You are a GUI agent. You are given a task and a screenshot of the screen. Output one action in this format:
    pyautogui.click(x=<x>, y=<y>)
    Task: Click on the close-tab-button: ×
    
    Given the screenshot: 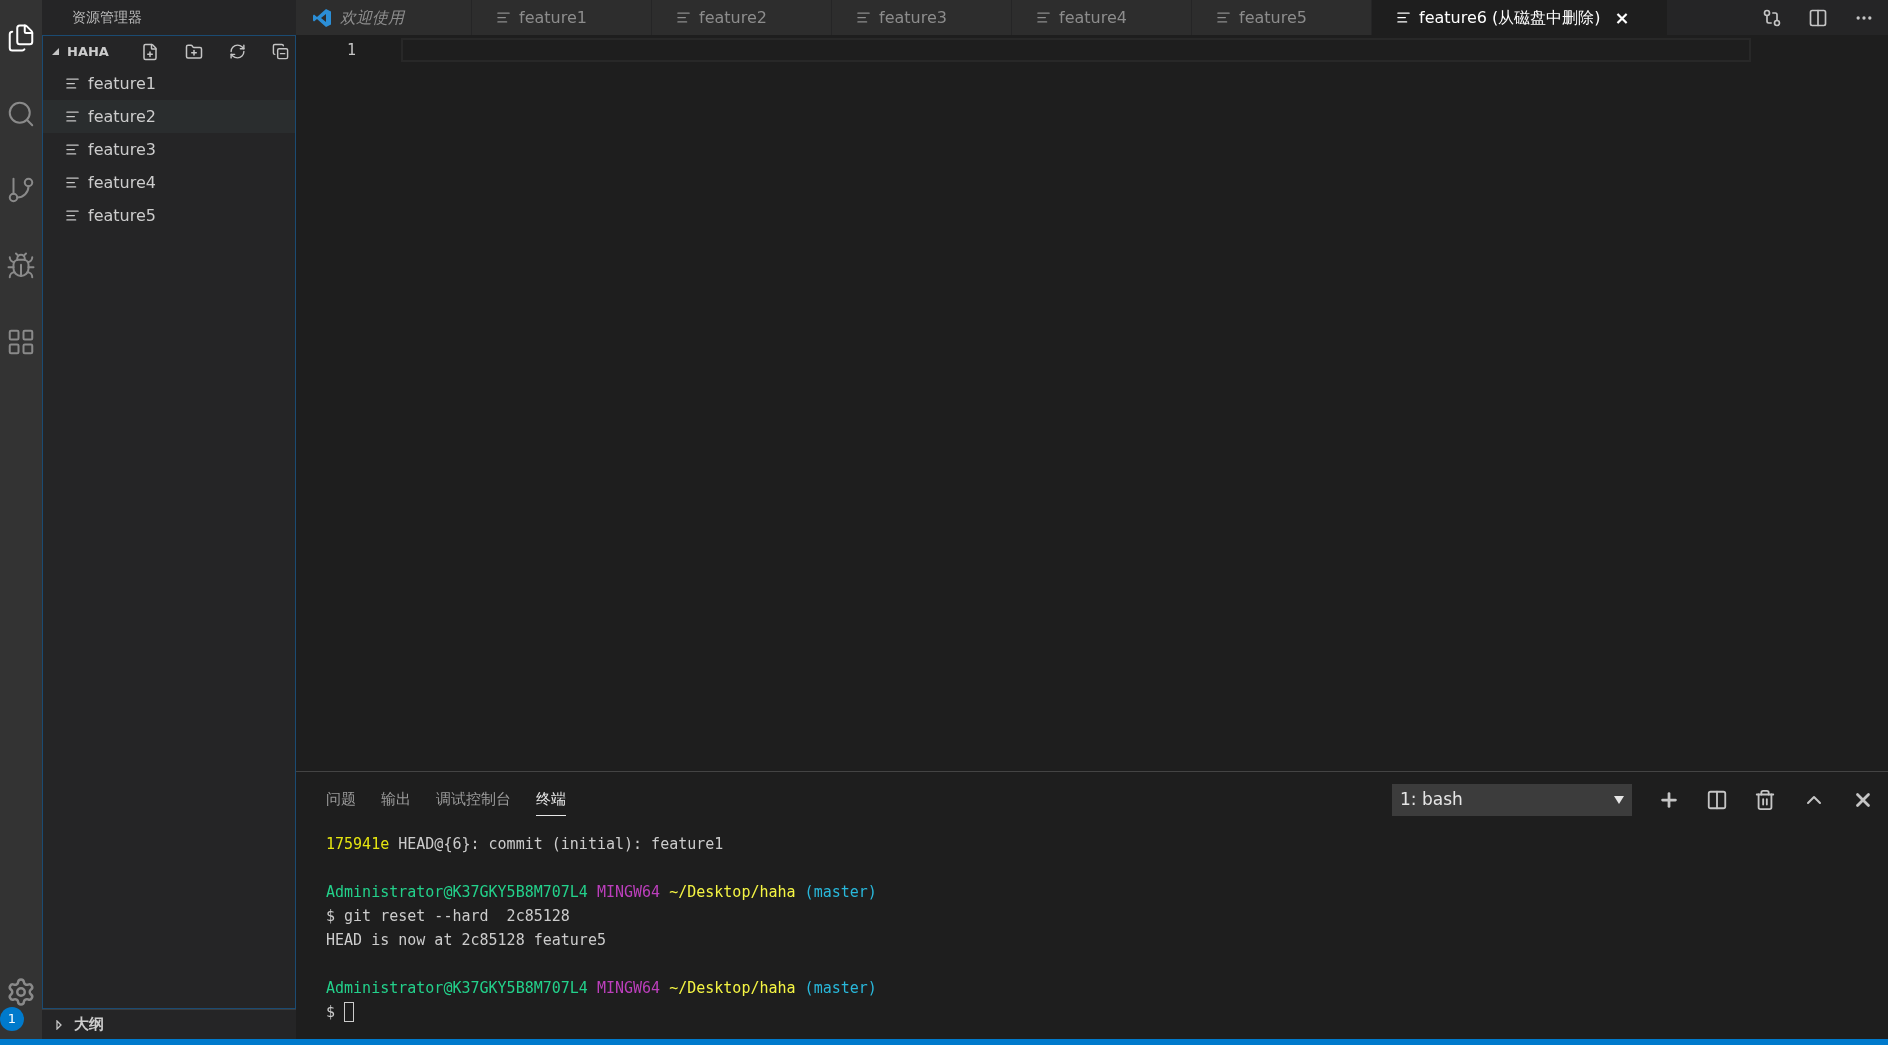 What is the action you would take?
    pyautogui.click(x=1622, y=17)
    